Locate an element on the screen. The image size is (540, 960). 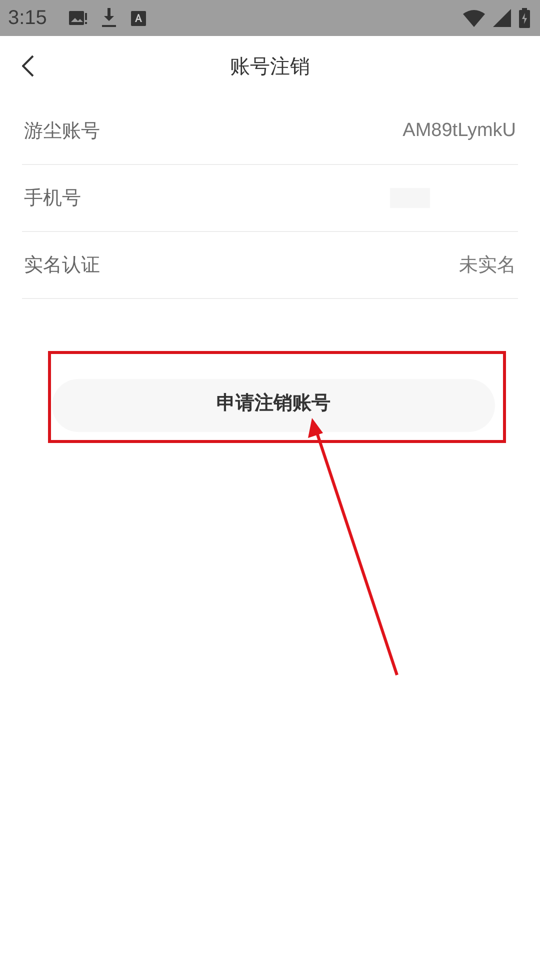
field-value: AM89tLymkU is located at coordinates (459, 131).